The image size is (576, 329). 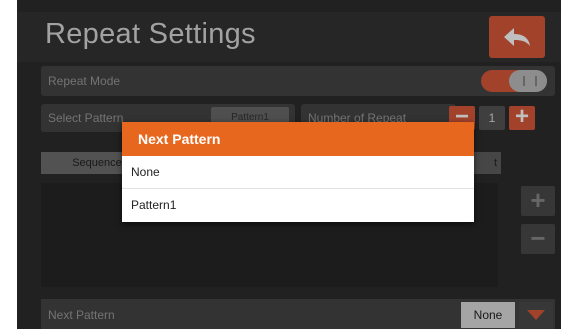 What do you see at coordinates (298, 139) in the screenshot?
I see `dialog-title: Next Pattern` at bounding box center [298, 139].